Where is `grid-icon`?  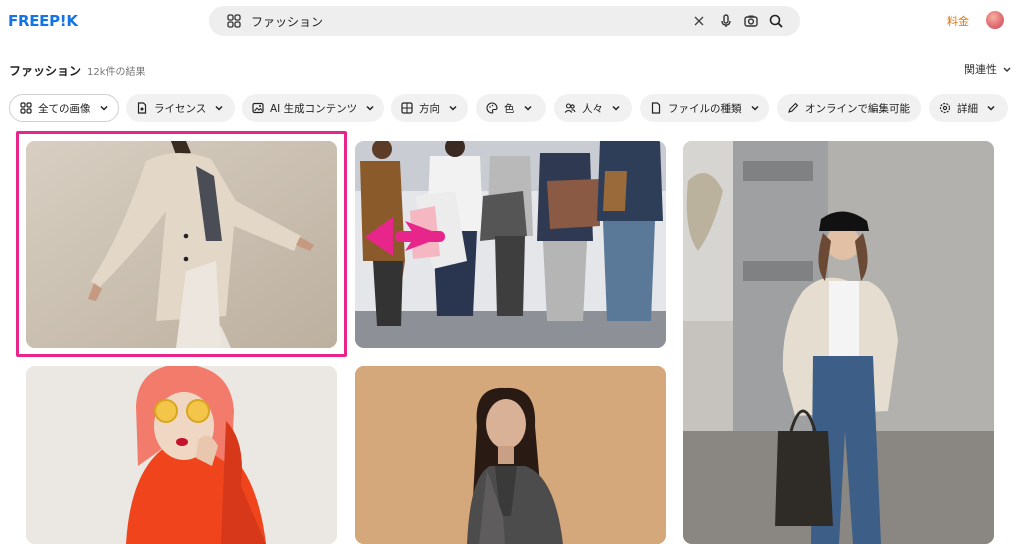 grid-icon is located at coordinates (26, 108).